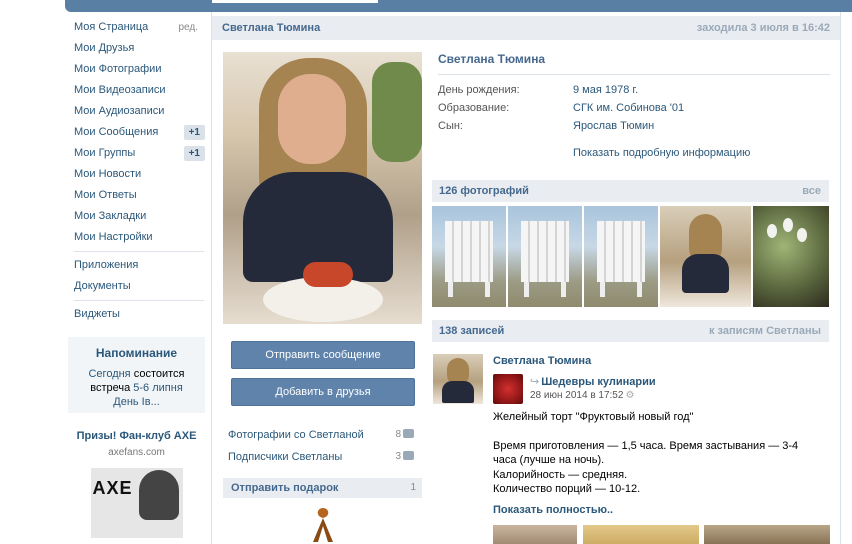  I want to click on post-author-avatar, so click(458, 379).